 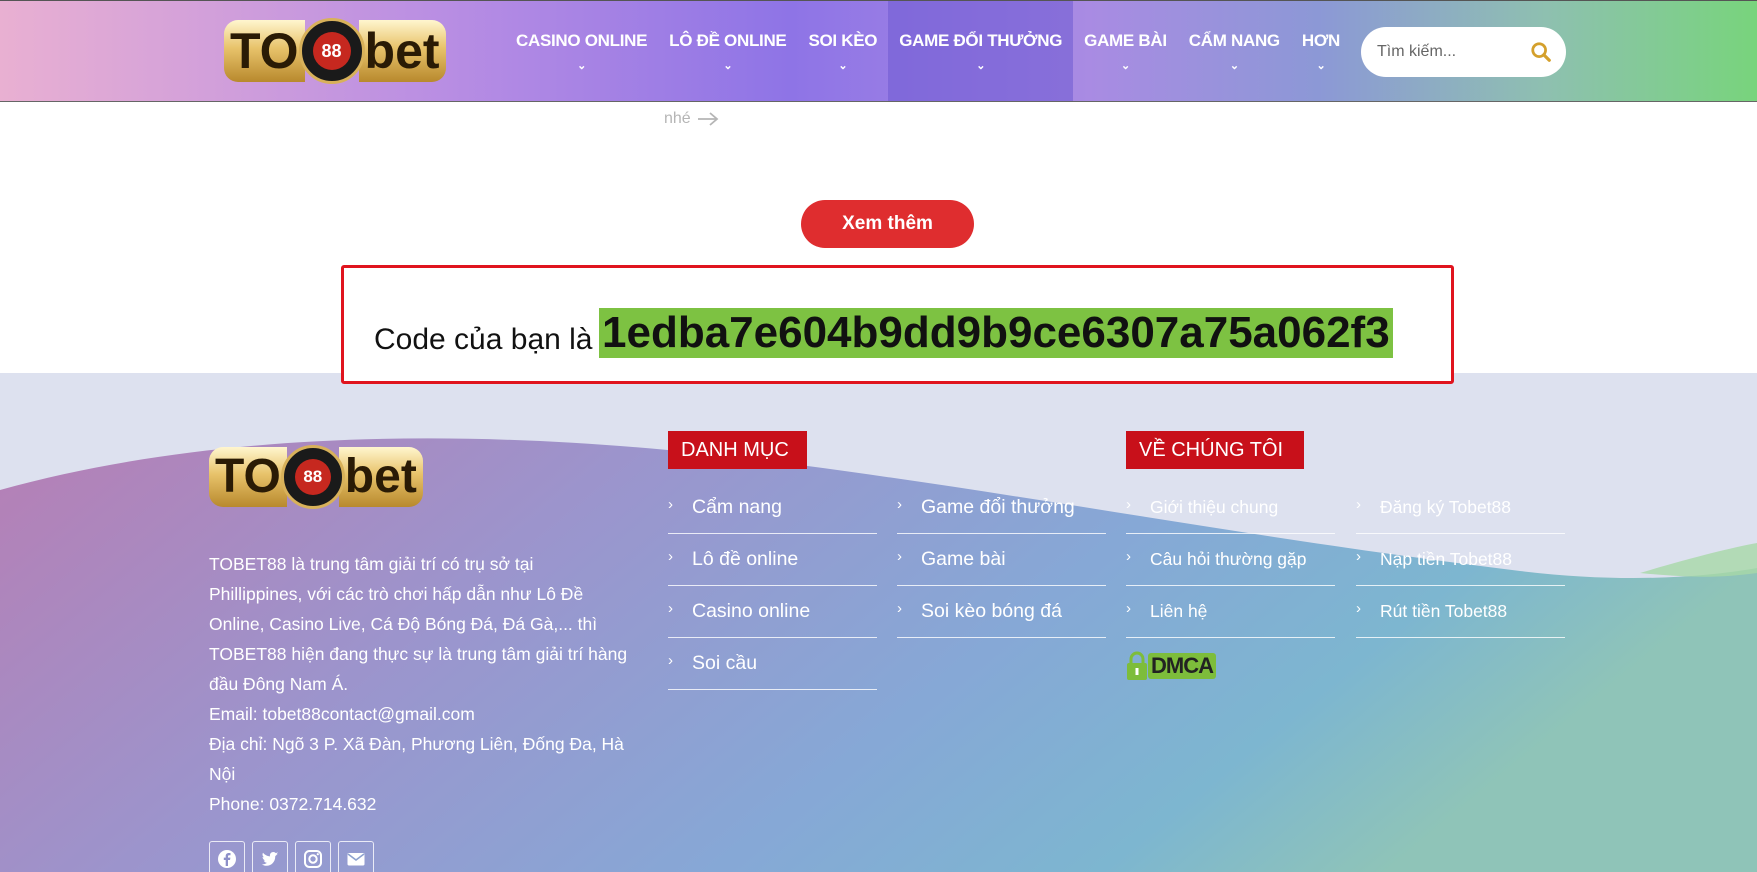 What do you see at coordinates (581, 51) in the screenshot?
I see `nav-item-casino-online: CASINO ONLINE ⌄` at bounding box center [581, 51].